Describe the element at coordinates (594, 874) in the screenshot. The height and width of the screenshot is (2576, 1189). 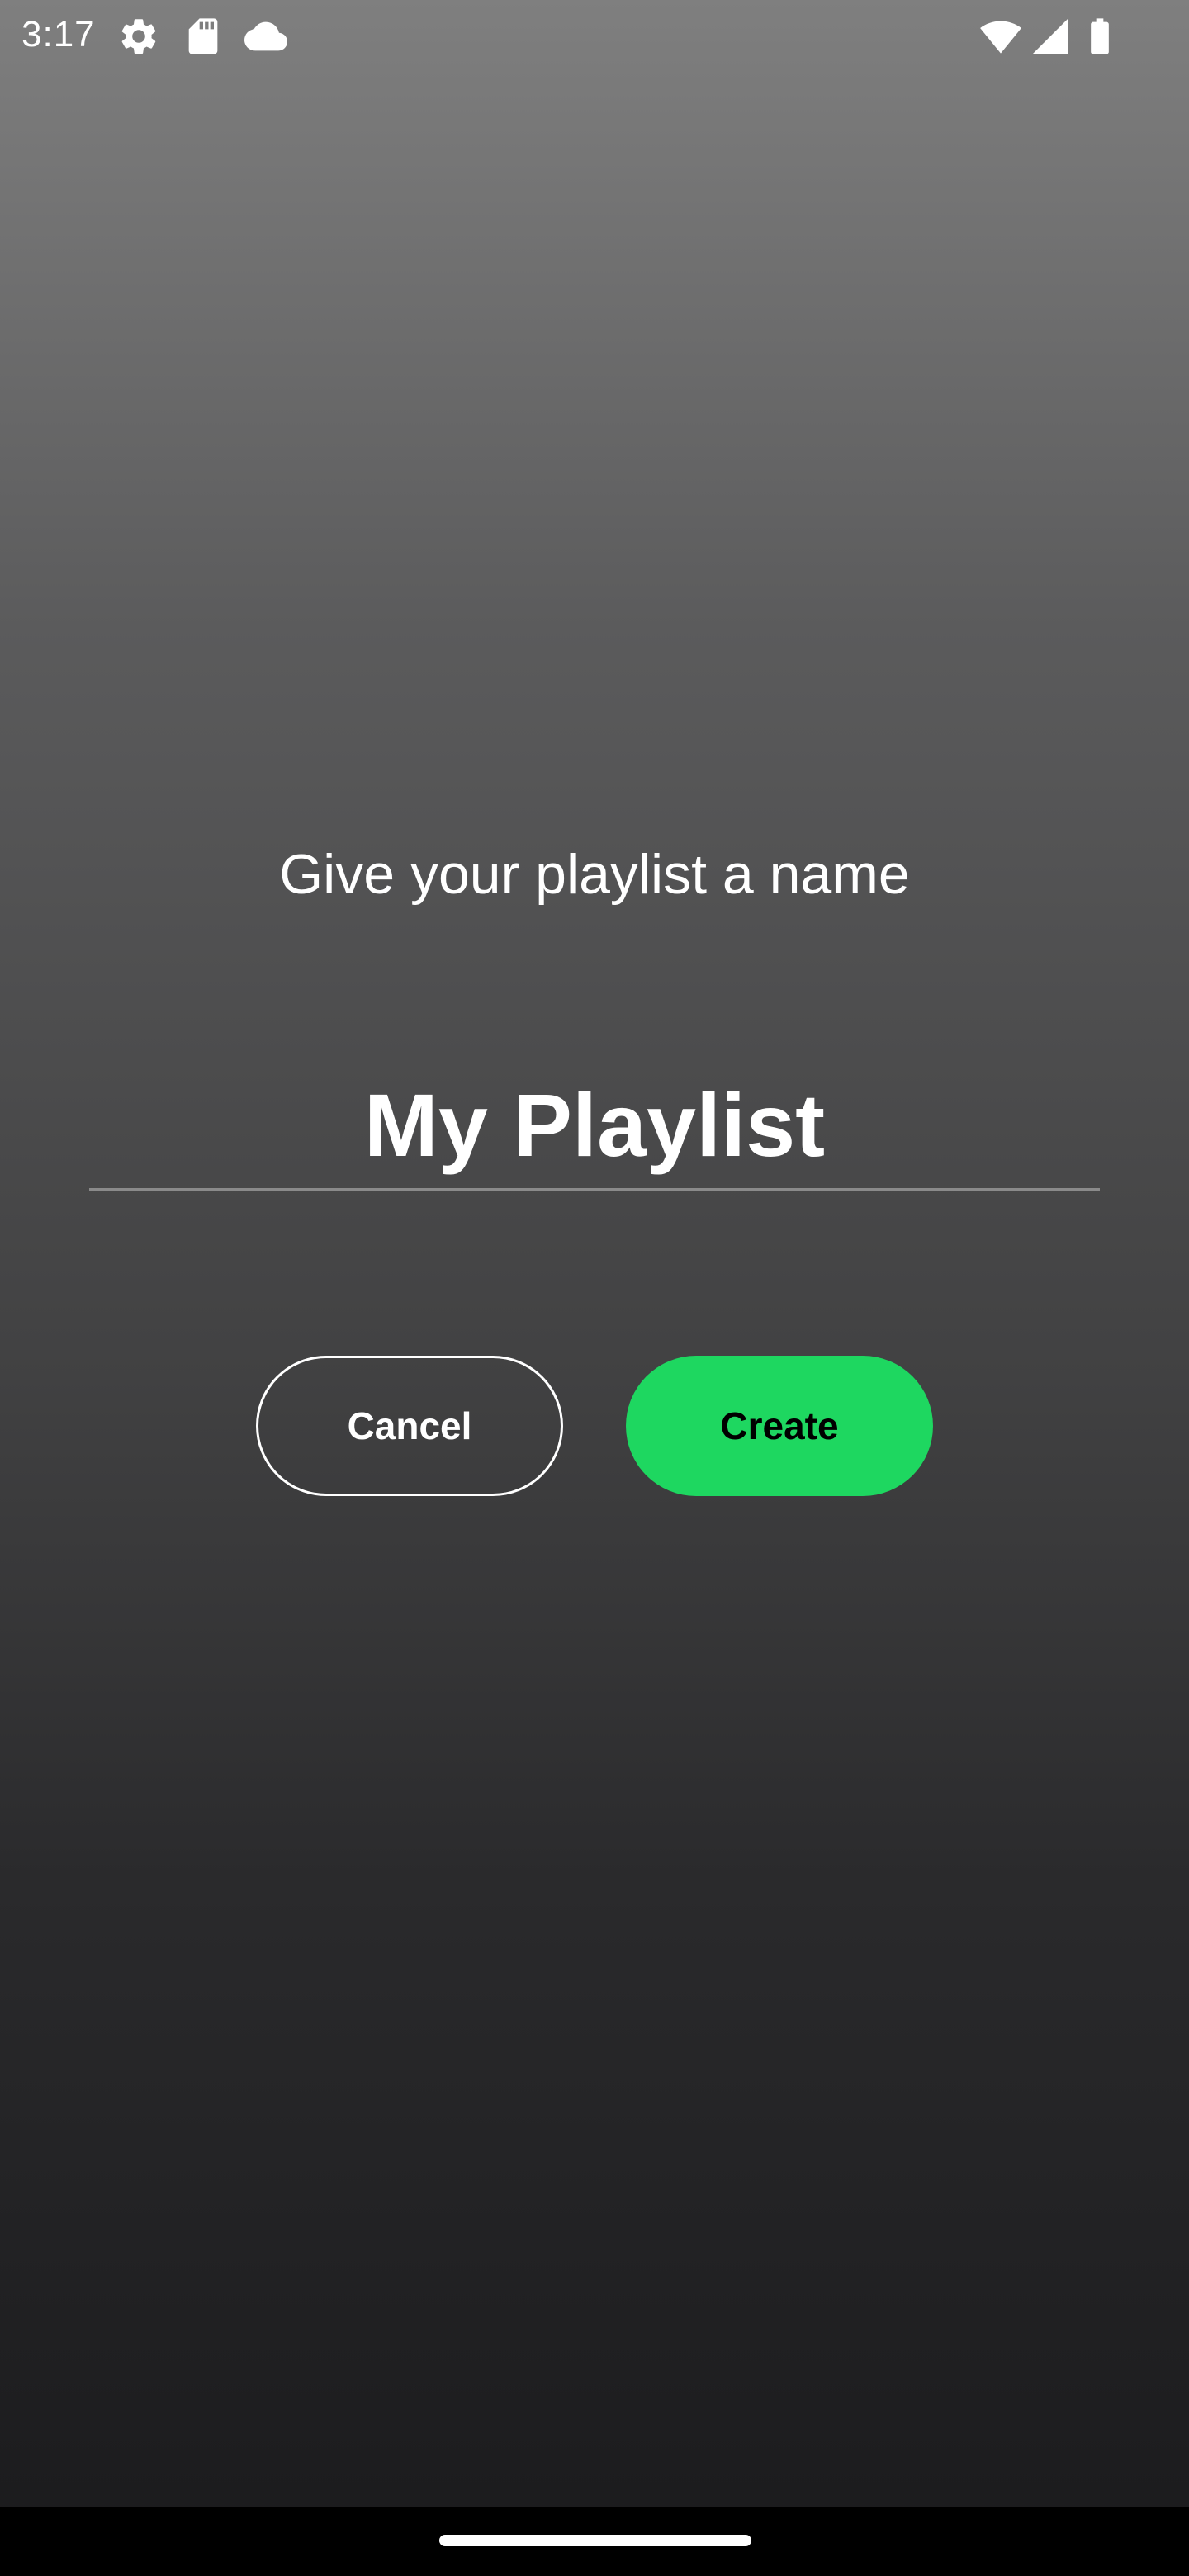
I see `dialog-title: Give your playlist a name` at that location.